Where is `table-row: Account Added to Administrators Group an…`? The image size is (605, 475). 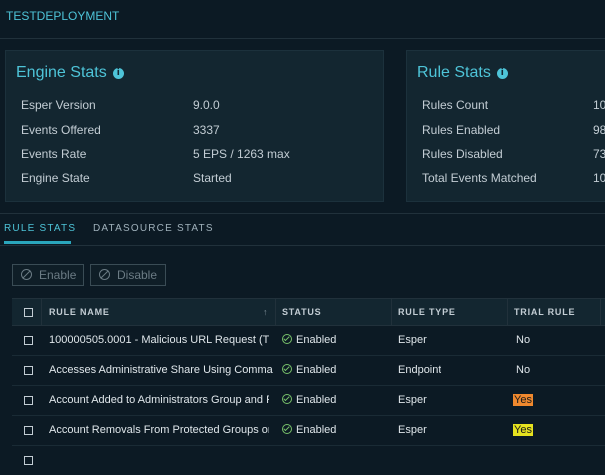
table-row: Account Added to Administrators Group an… is located at coordinates (308, 400).